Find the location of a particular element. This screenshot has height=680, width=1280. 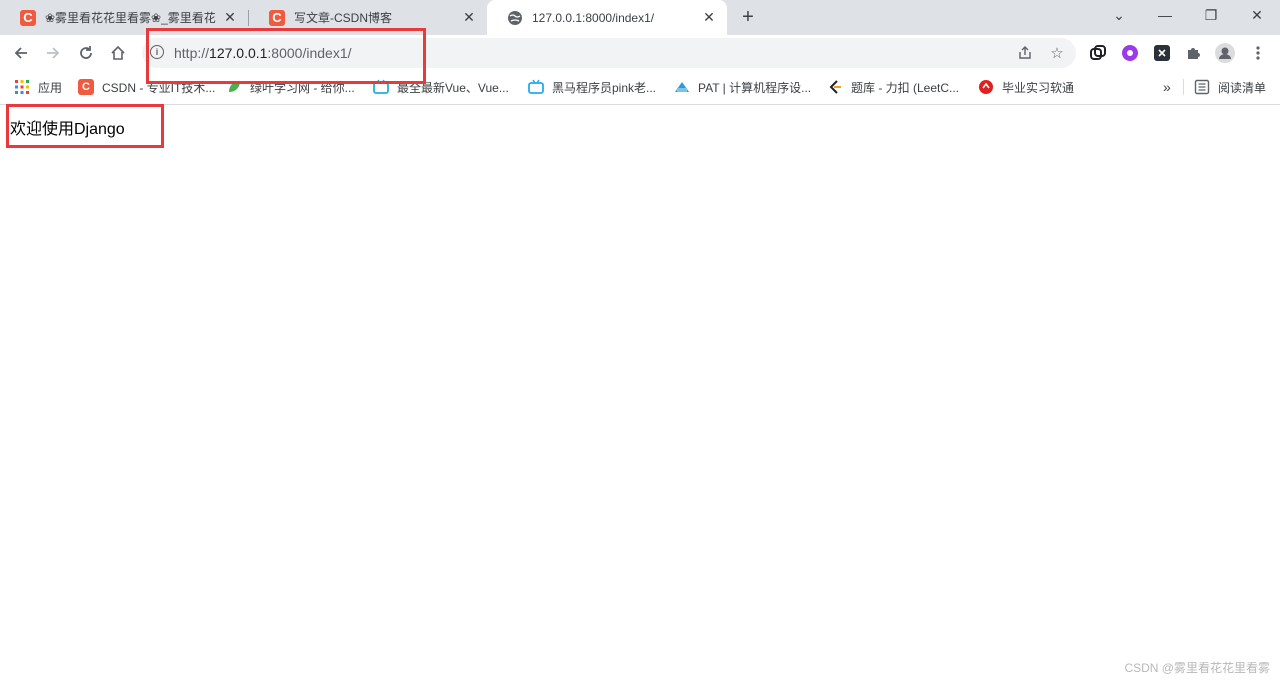

home-icon is located at coordinates (118, 52).